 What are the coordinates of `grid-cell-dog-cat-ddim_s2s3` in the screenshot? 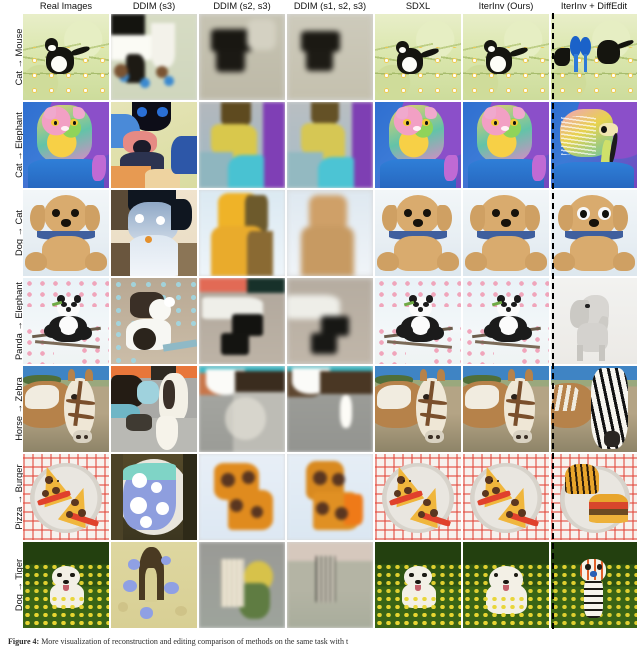 It's located at (242, 233).